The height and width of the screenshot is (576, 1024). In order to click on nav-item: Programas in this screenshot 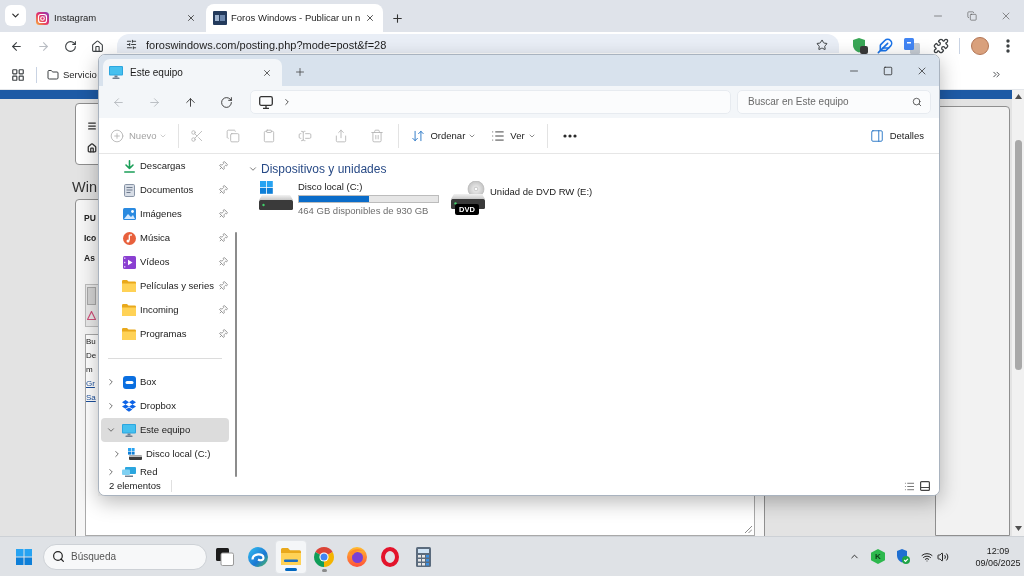, I will do `click(165, 334)`.